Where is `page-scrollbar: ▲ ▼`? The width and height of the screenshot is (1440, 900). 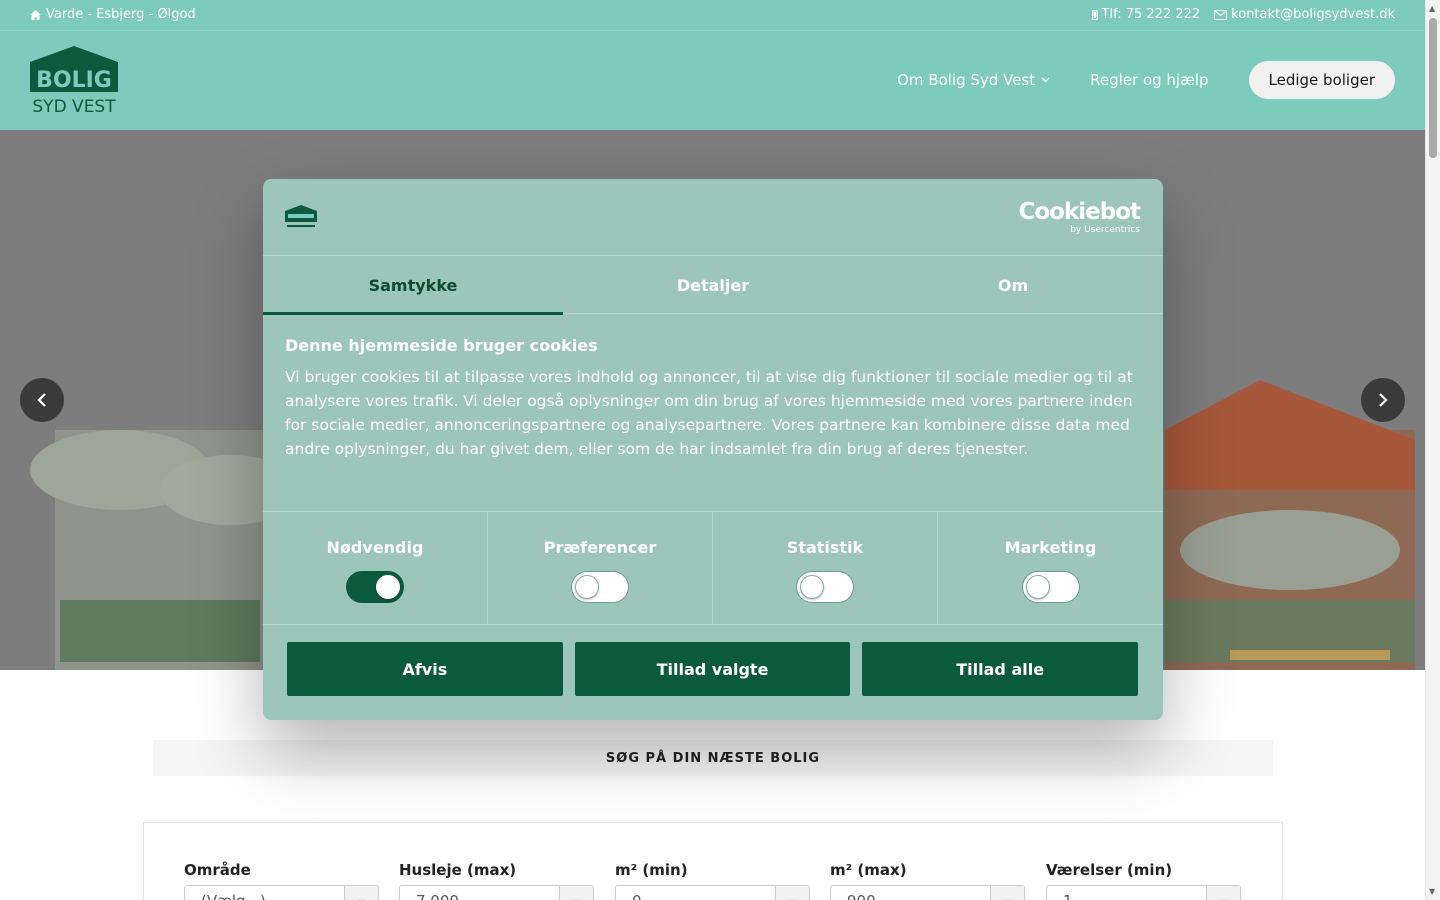
page-scrollbar: ▲ ▼ is located at coordinates (1432, 450).